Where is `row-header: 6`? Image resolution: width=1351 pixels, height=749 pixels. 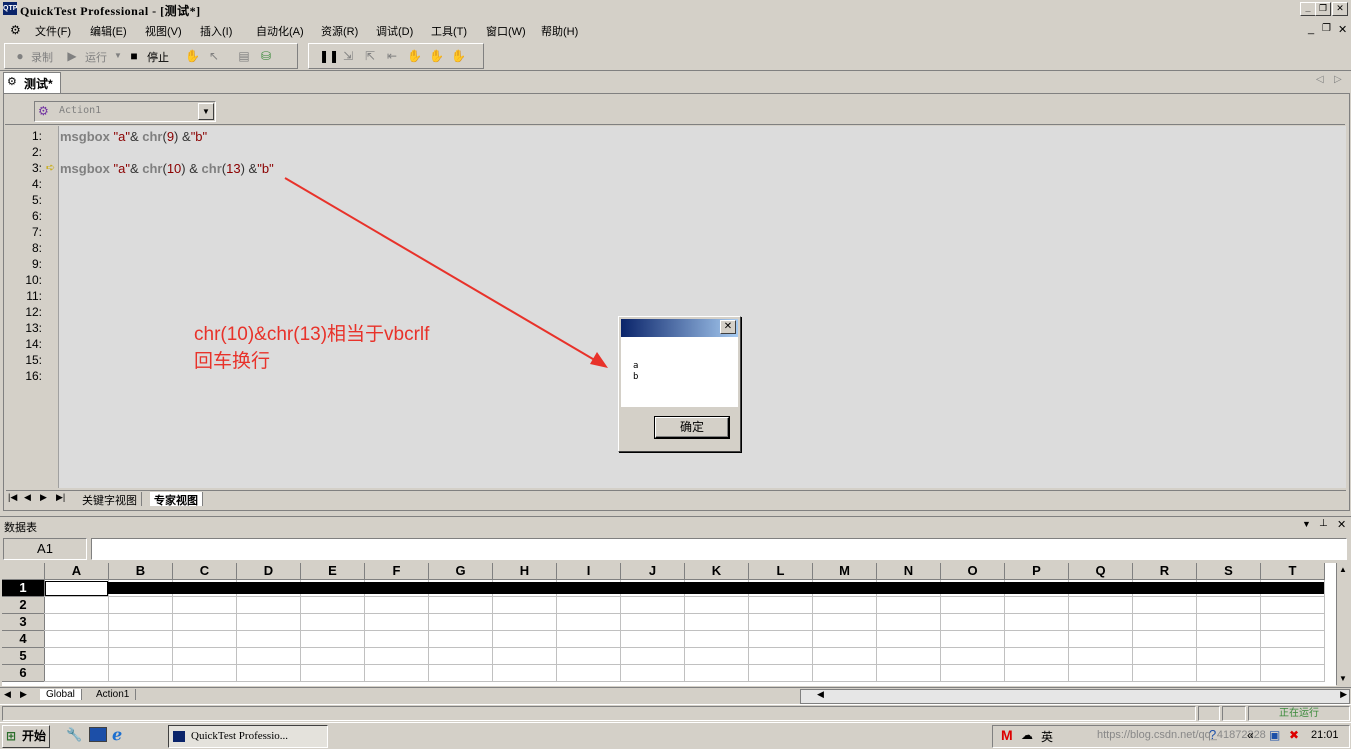
row-header: 6 is located at coordinates (23, 673).